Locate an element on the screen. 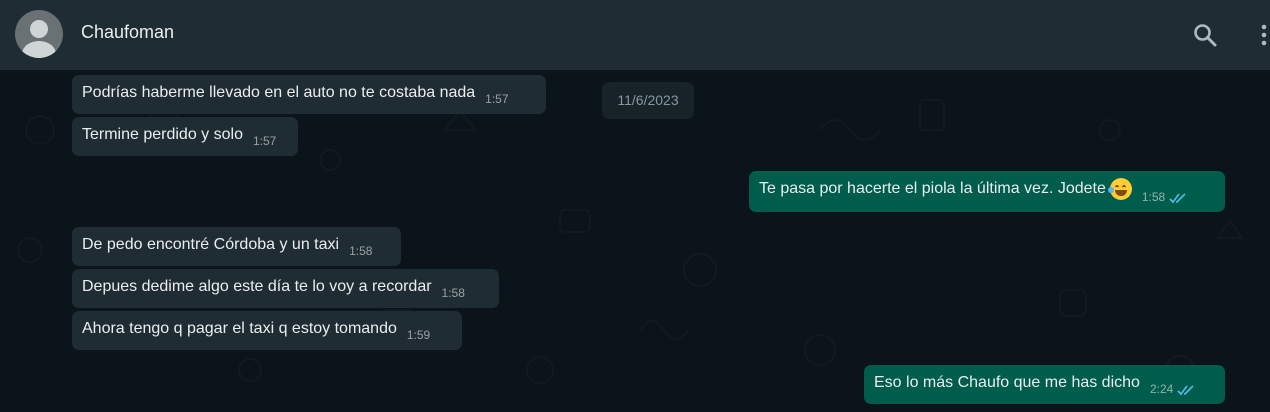 The width and height of the screenshot is (1270, 412). contact-avatar is located at coordinates (39, 34).